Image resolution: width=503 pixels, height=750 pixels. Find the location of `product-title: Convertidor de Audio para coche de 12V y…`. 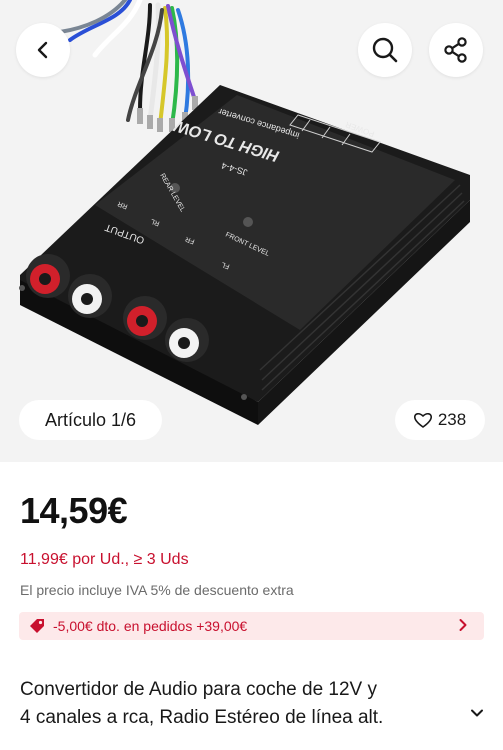

product-title: Convertidor de Audio para coche de 12V y… is located at coordinates (255, 704).